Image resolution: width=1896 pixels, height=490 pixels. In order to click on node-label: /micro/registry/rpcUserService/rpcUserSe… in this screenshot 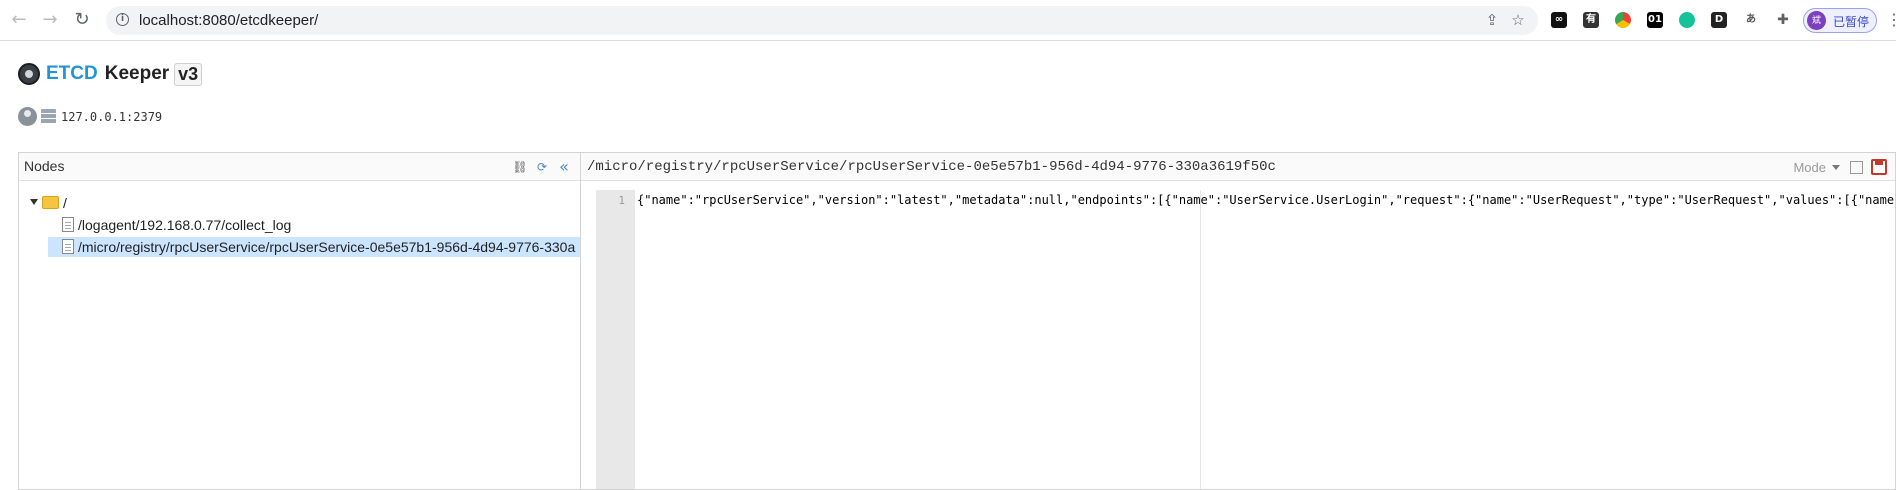, I will do `click(329, 247)`.